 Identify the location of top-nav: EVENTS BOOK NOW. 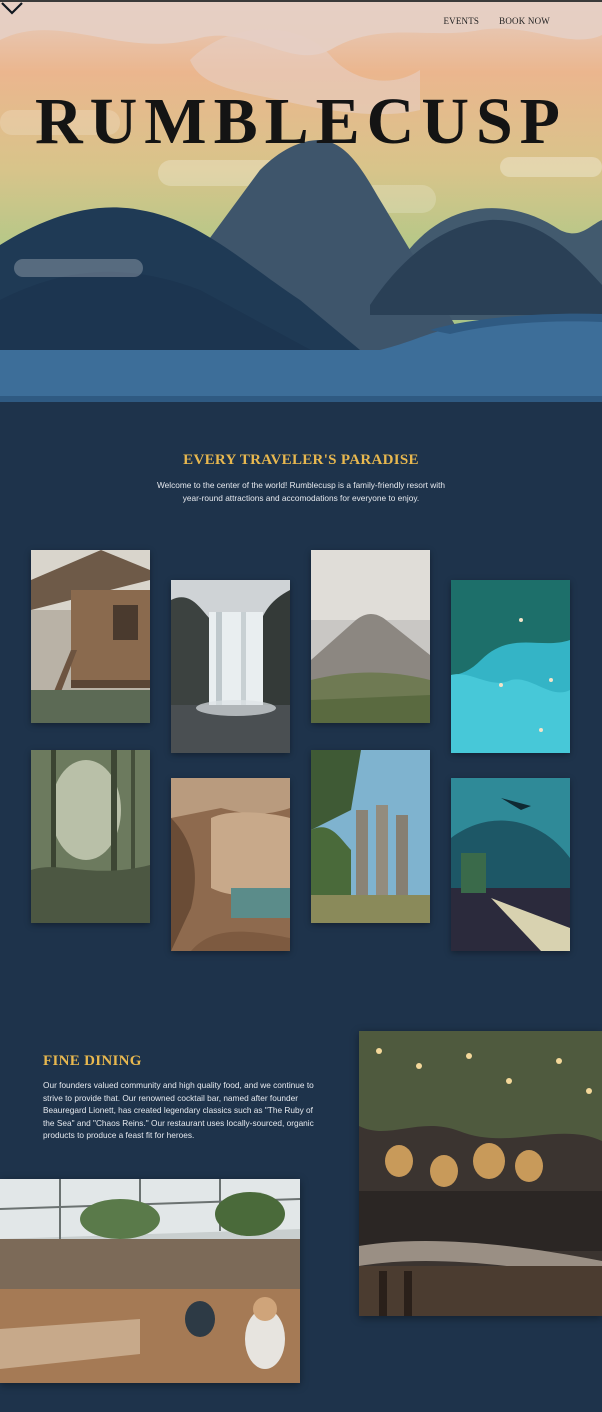
(496, 21).